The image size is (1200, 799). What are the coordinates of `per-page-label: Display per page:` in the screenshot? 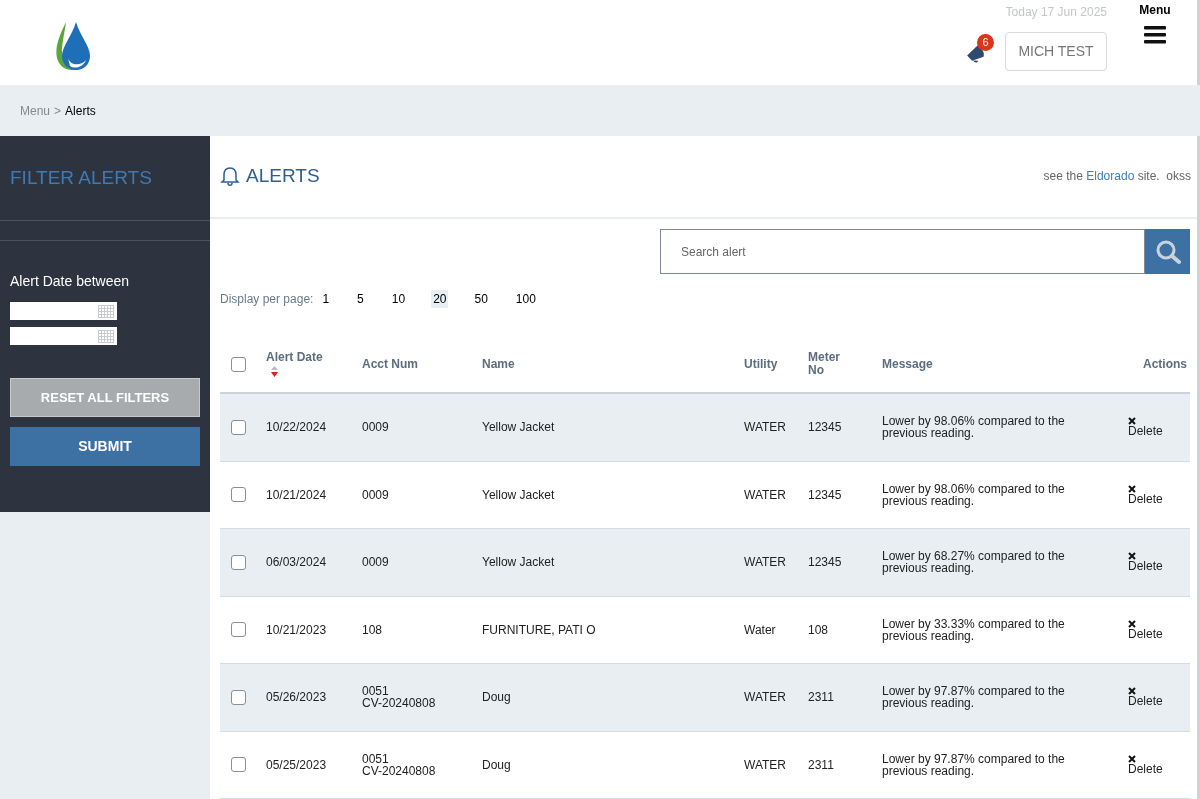 It's located at (267, 299).